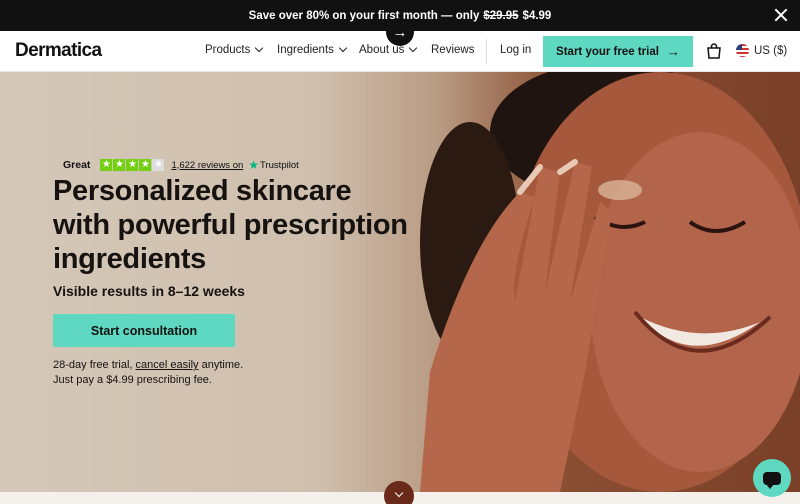 The height and width of the screenshot is (504, 800). I want to click on nav-about-us: About us, so click(388, 49).